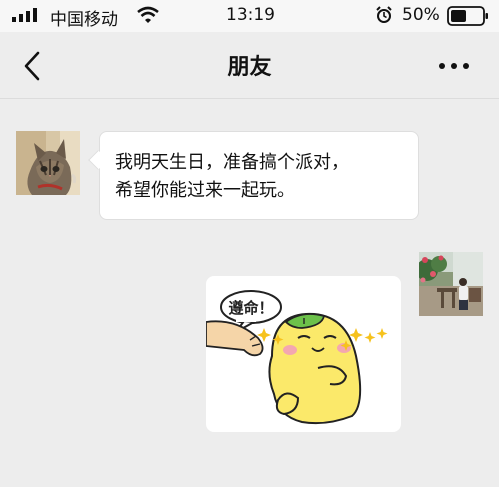 The width and height of the screenshot is (499, 487). I want to click on message-line-1: 我明天生日，准备搞个派对，, so click(232, 162).